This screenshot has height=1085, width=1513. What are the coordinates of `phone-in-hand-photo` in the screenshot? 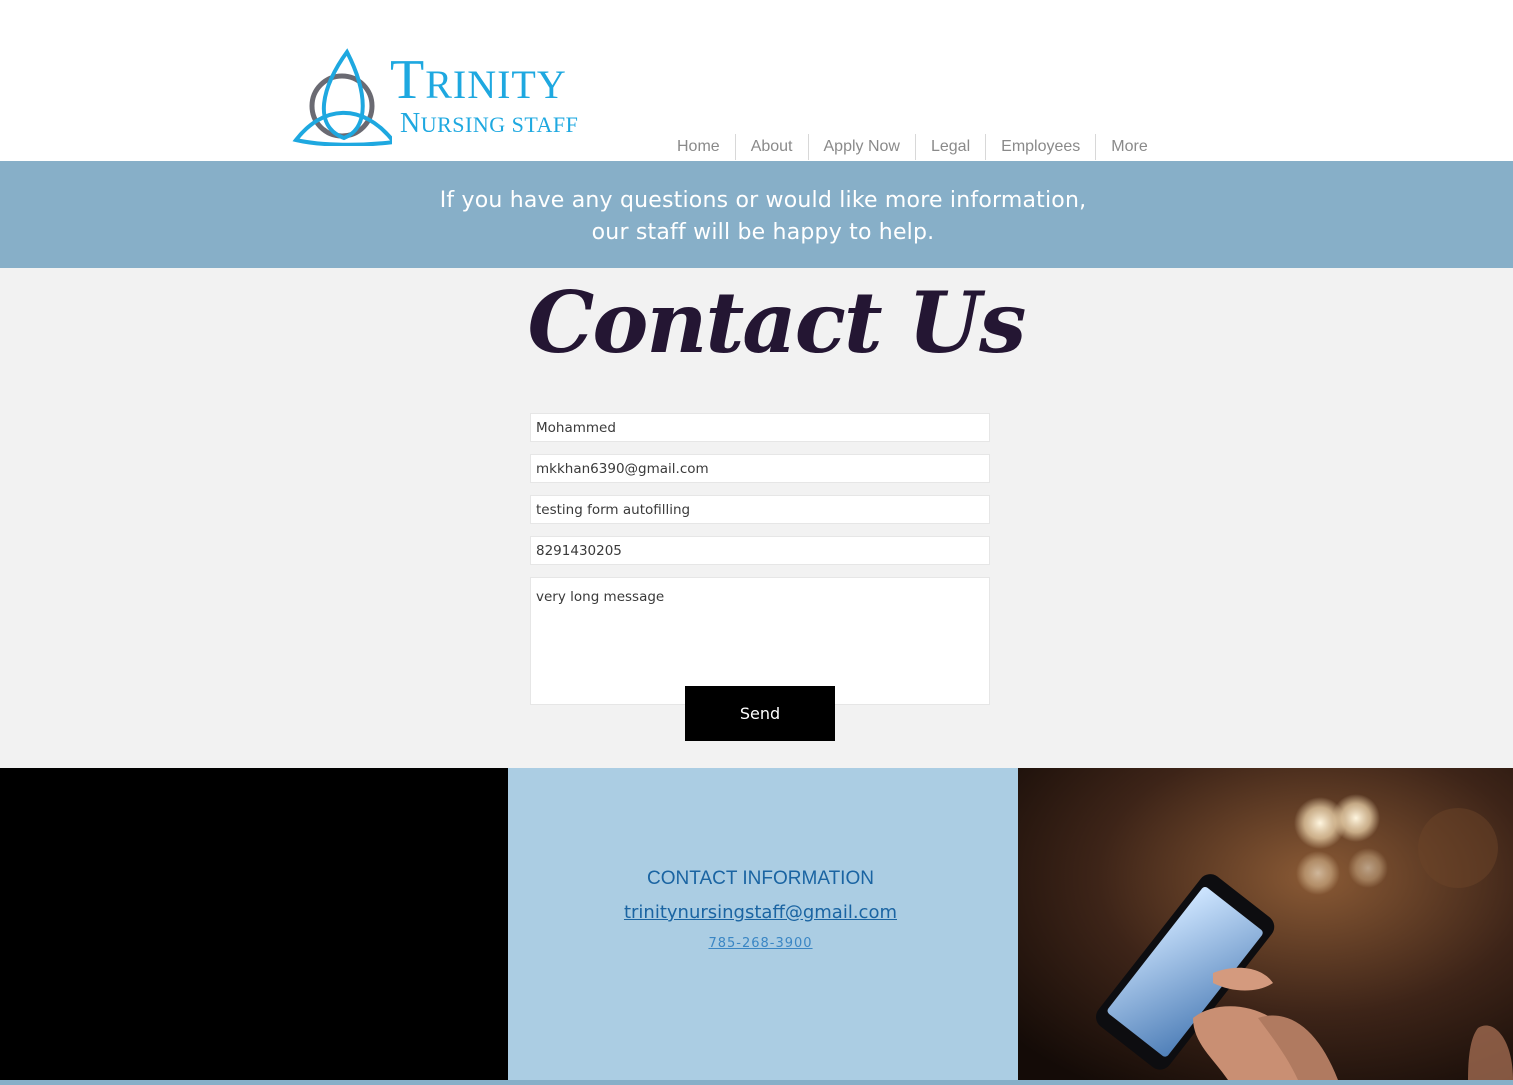 It's located at (1265, 924).